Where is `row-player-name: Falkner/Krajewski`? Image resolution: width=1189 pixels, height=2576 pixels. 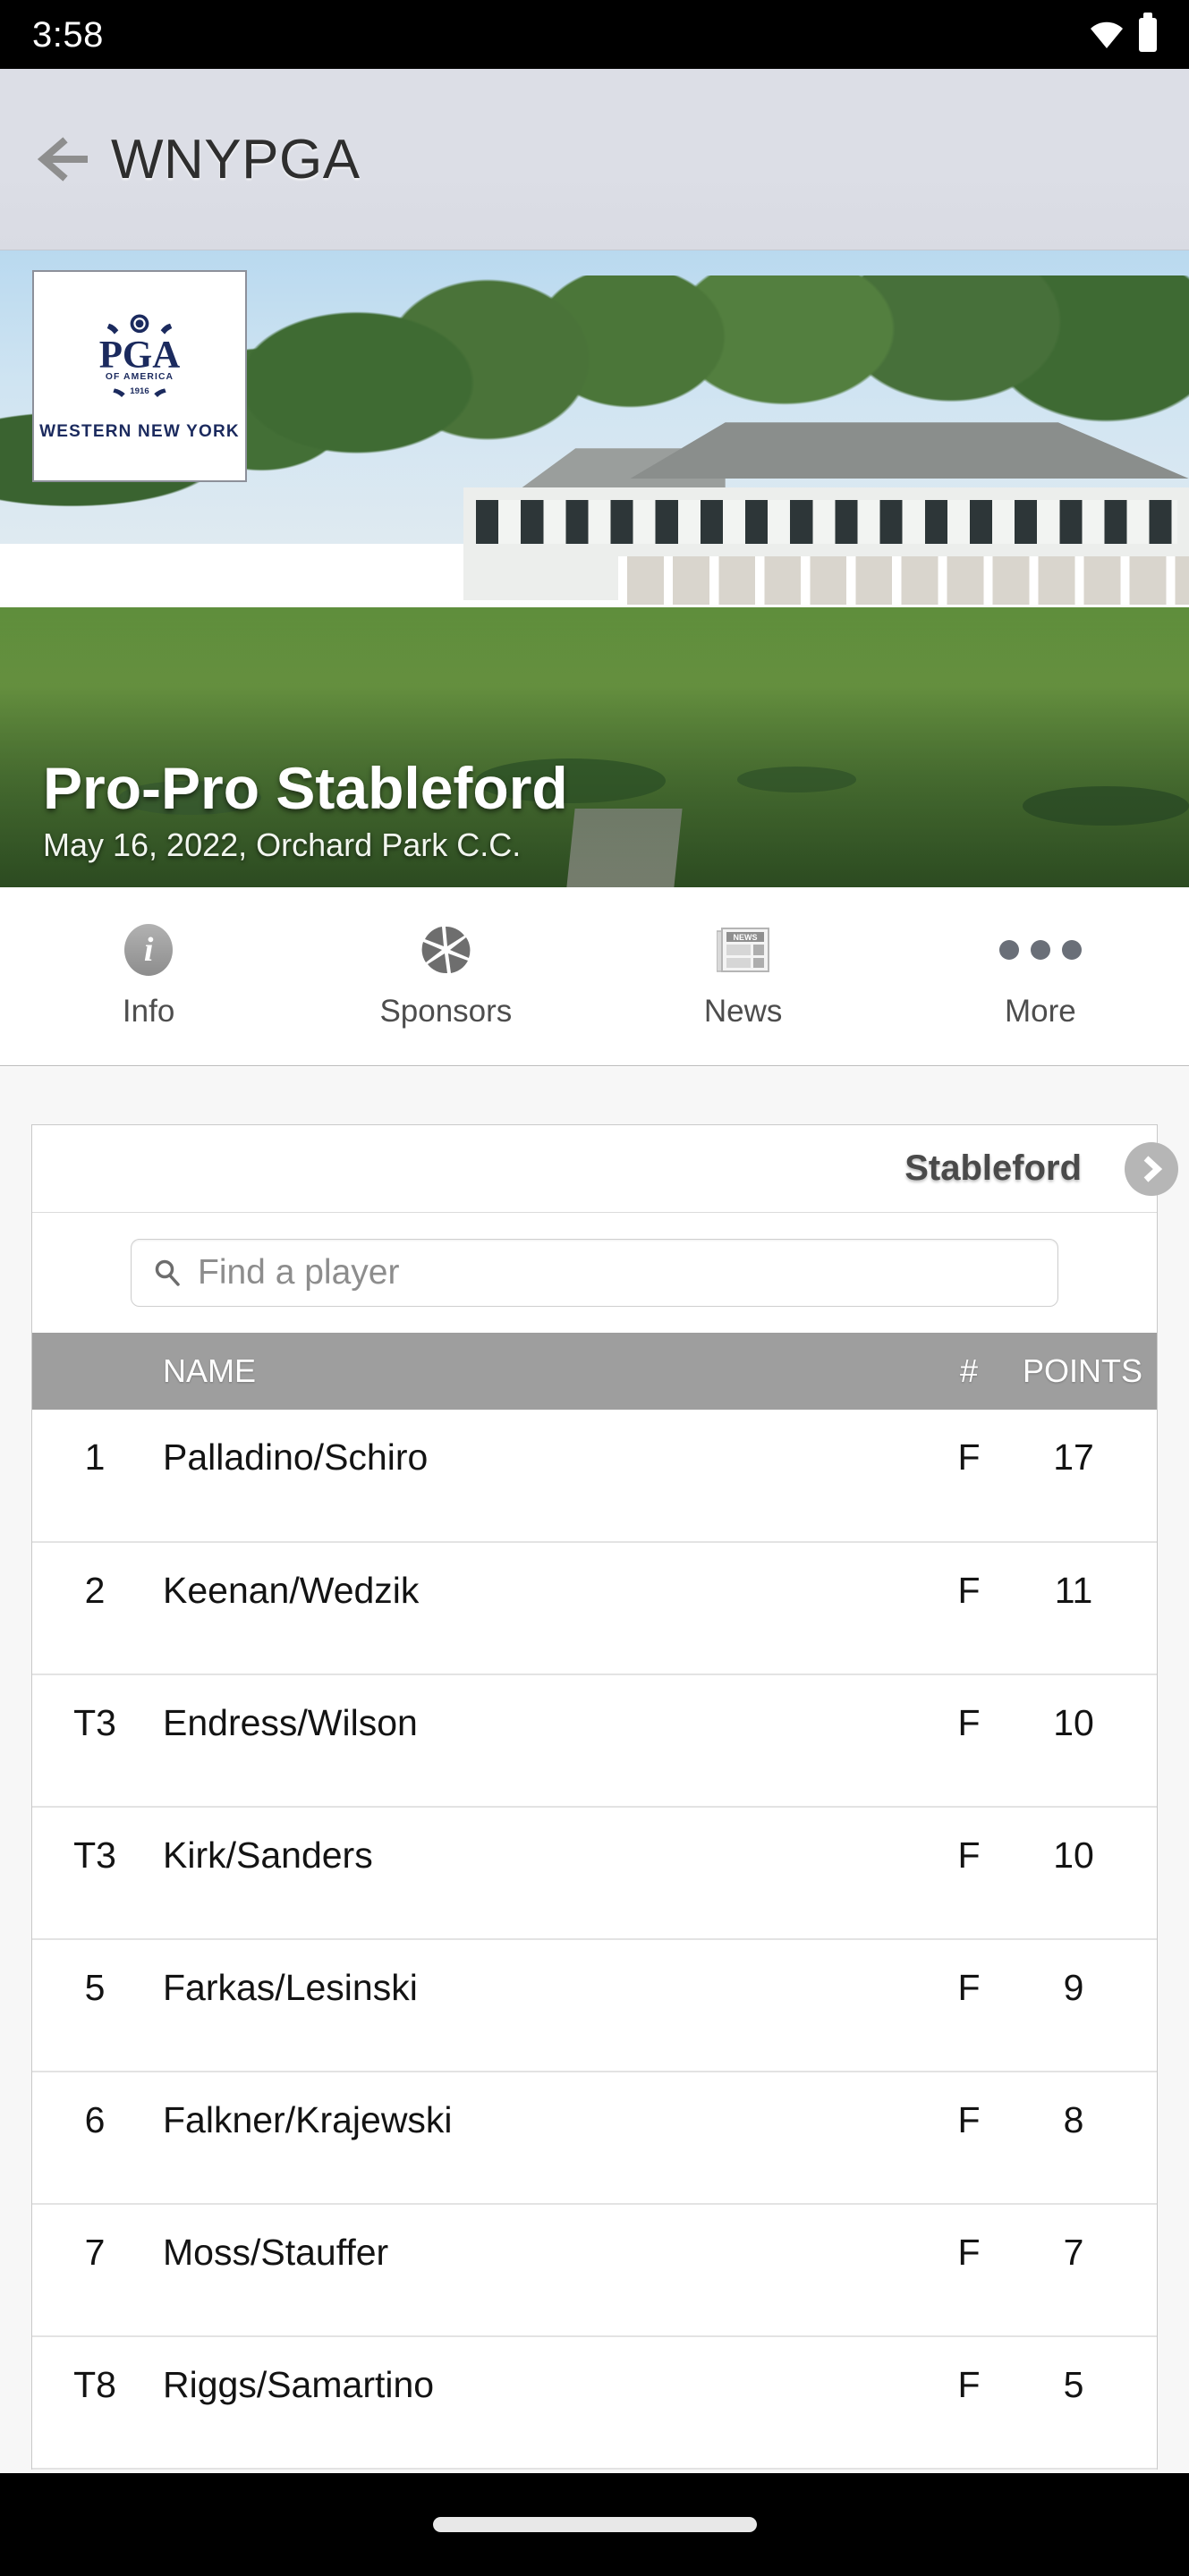 row-player-name: Falkner/Krajewski is located at coordinates (308, 2119).